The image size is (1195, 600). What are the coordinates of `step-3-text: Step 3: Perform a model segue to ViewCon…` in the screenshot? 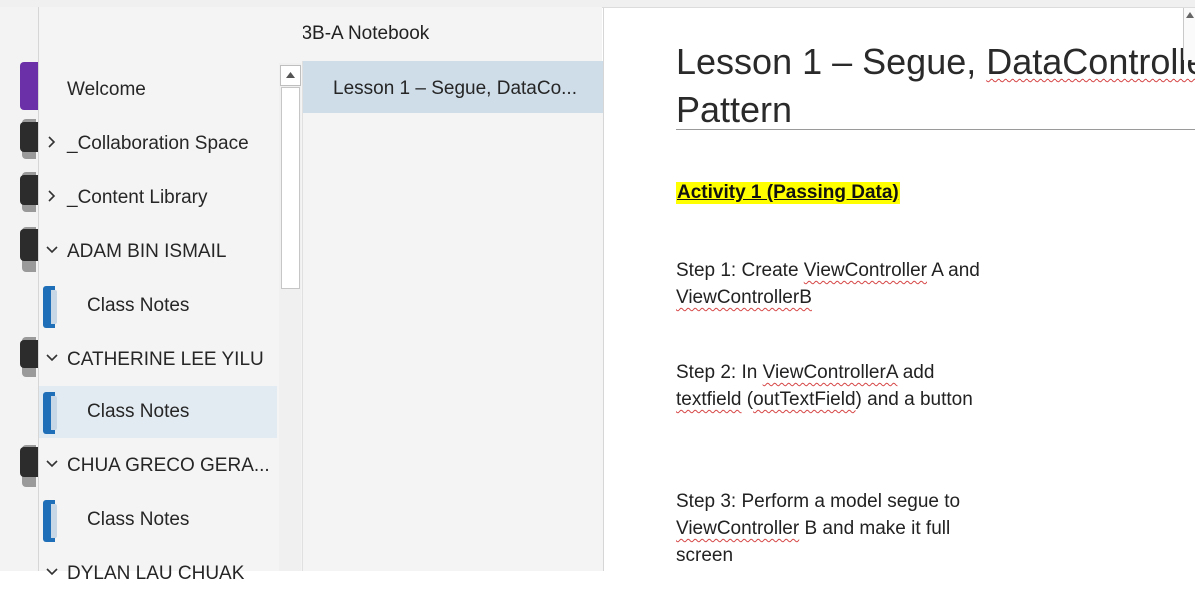 It's located at (836, 528).